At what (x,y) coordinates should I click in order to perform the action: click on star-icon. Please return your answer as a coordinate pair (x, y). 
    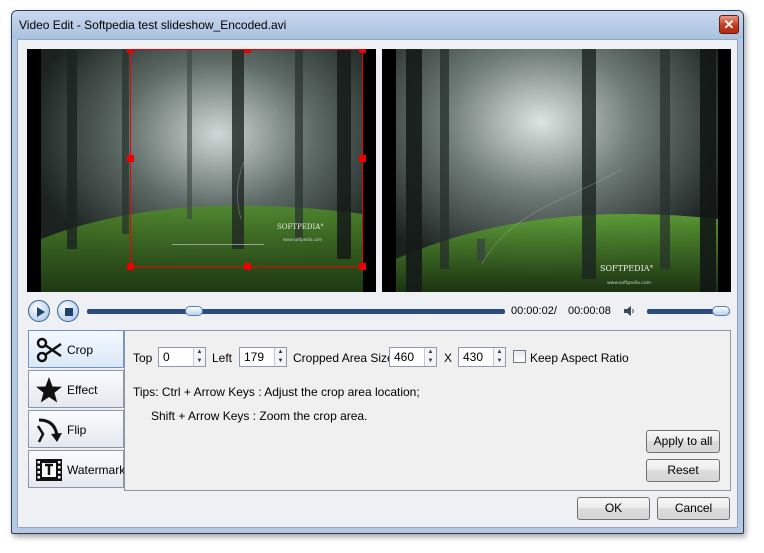
    Looking at the image, I should click on (49, 390).